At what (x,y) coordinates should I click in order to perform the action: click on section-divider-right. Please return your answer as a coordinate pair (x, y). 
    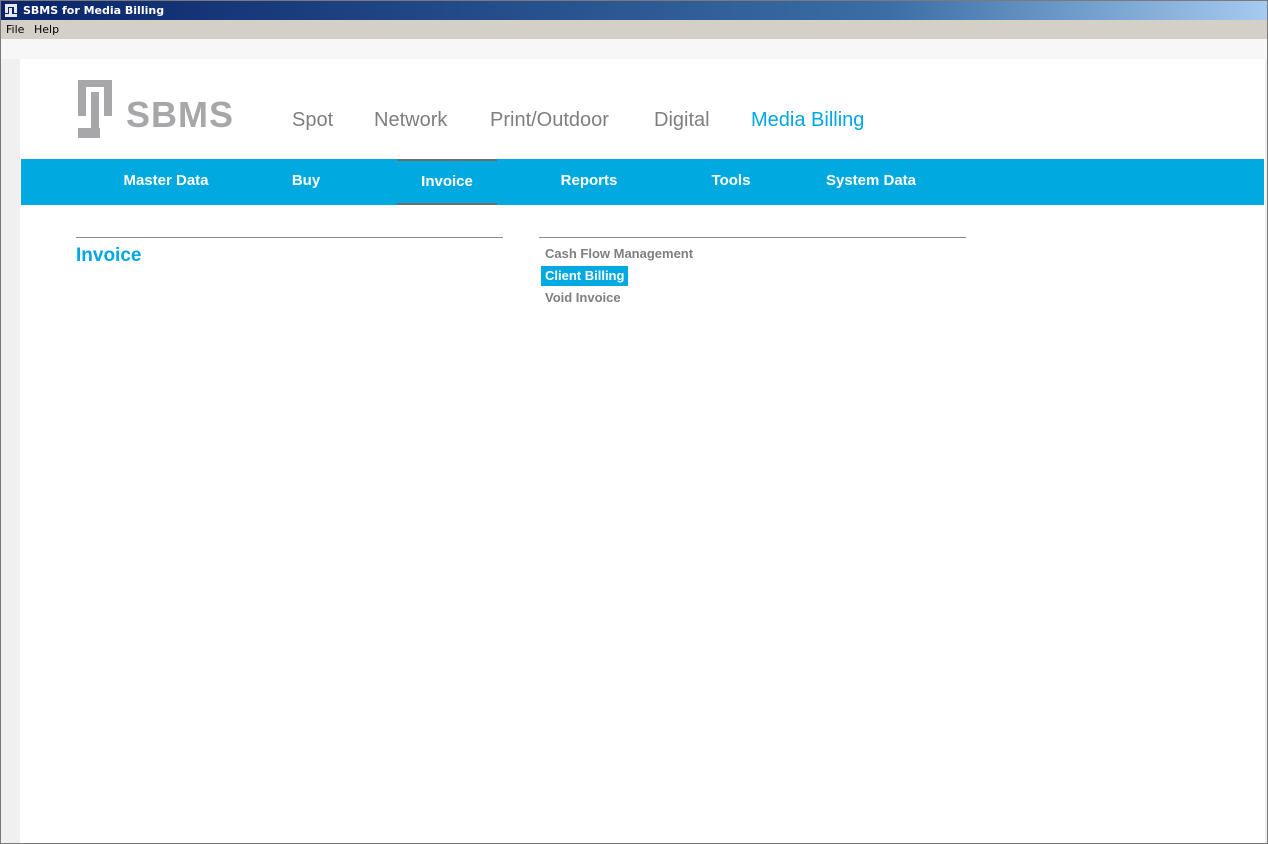
    Looking at the image, I should click on (752, 237).